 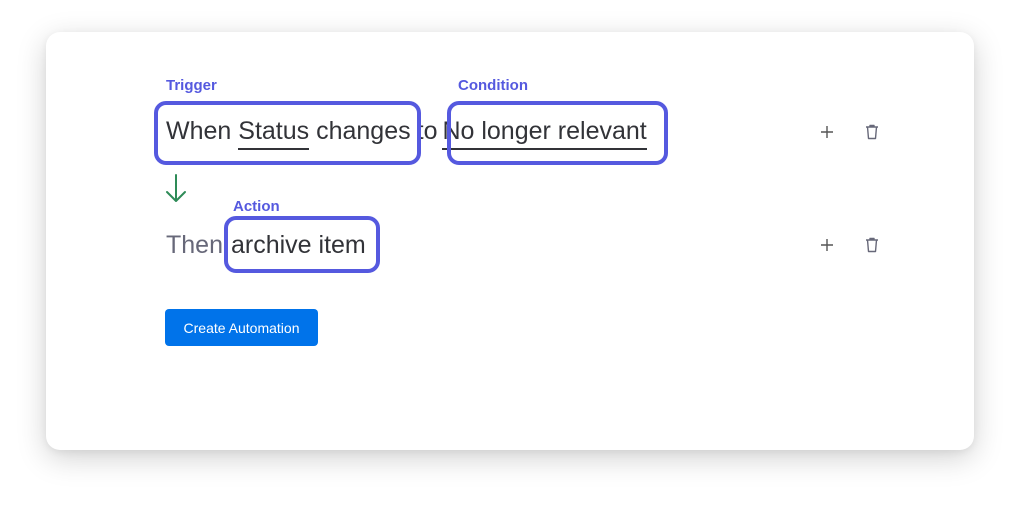 I want to click on condition-label: Condition, so click(x=493, y=85).